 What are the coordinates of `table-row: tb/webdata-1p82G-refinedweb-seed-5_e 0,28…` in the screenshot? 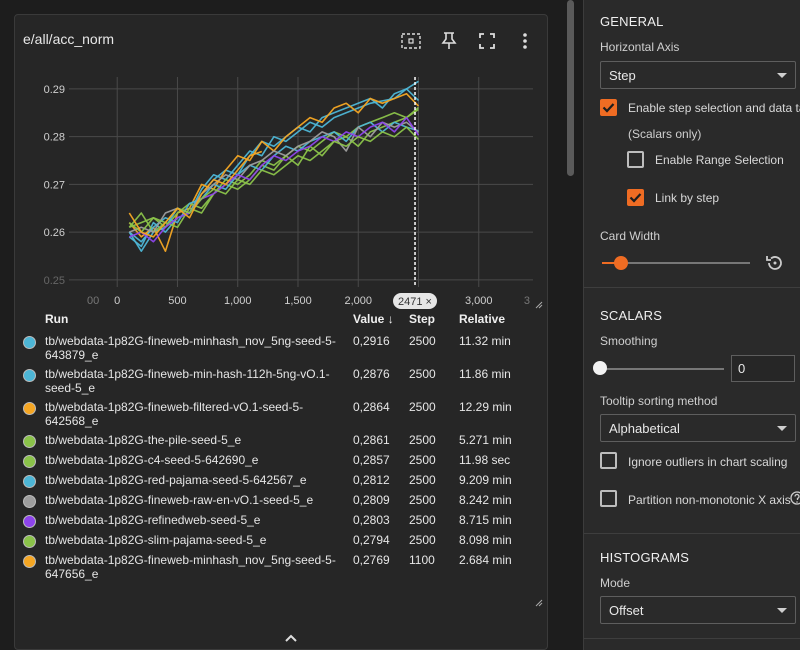 It's located at (283, 520).